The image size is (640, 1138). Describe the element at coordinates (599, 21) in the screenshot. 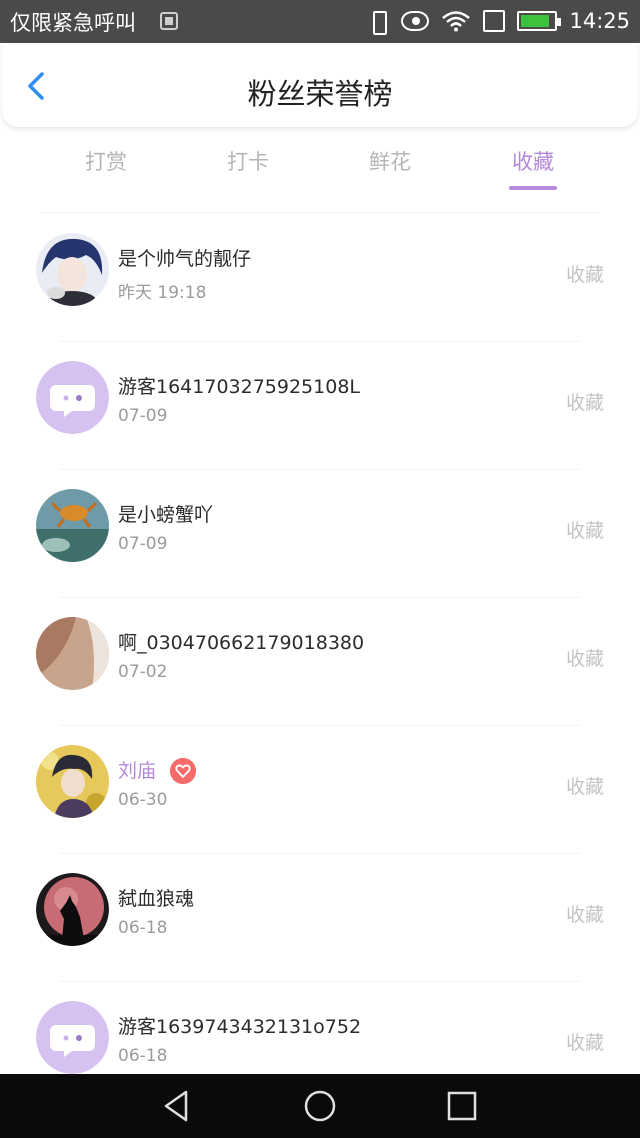

I see `clock: 14:25` at that location.